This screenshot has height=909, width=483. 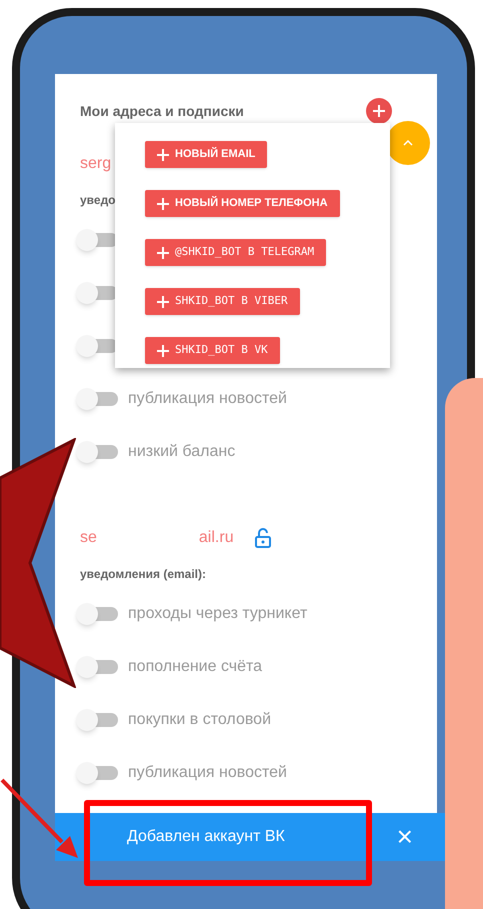 What do you see at coordinates (98, 200) in the screenshot?
I see `notifications-heading: уведо` at bounding box center [98, 200].